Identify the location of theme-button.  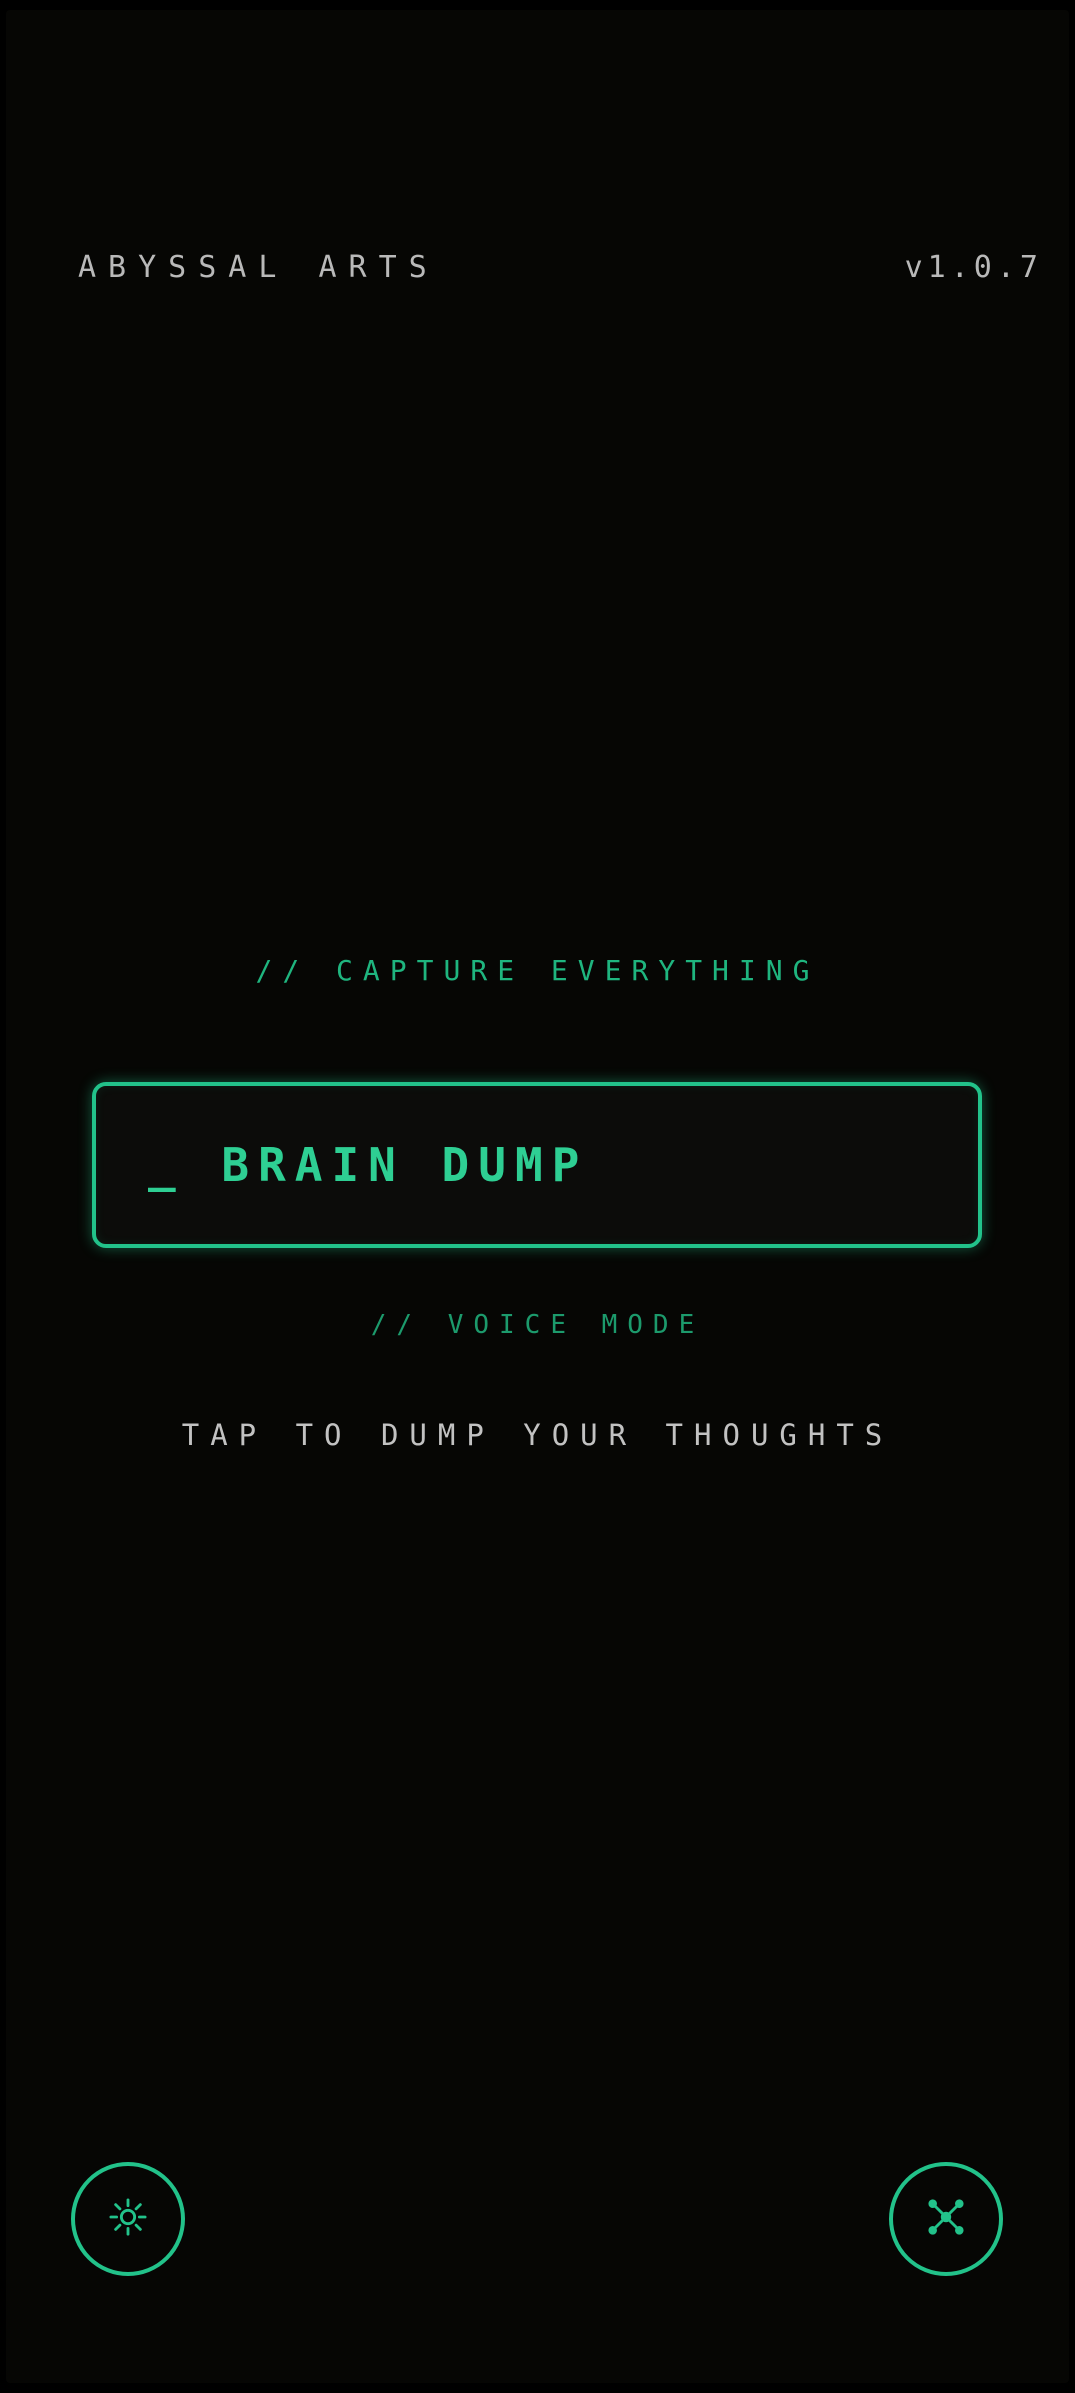
(128, 2219).